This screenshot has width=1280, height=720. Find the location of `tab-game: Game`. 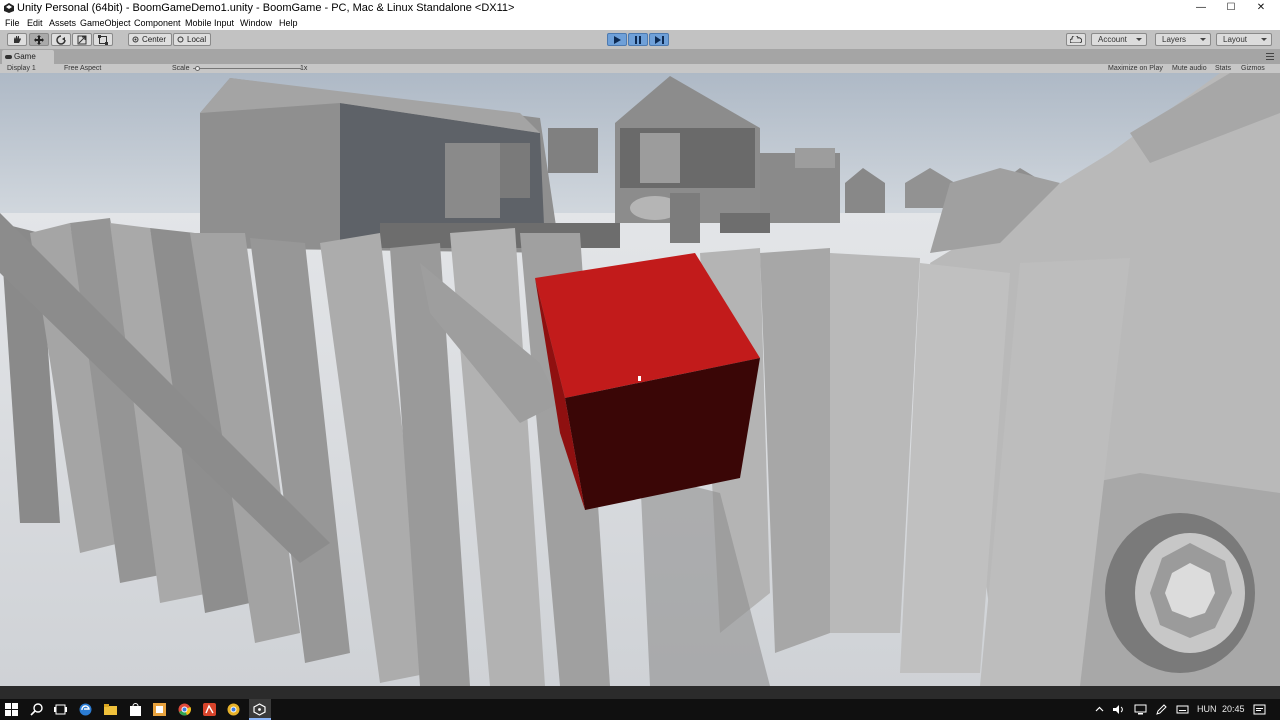

tab-game: Game is located at coordinates (28, 57).